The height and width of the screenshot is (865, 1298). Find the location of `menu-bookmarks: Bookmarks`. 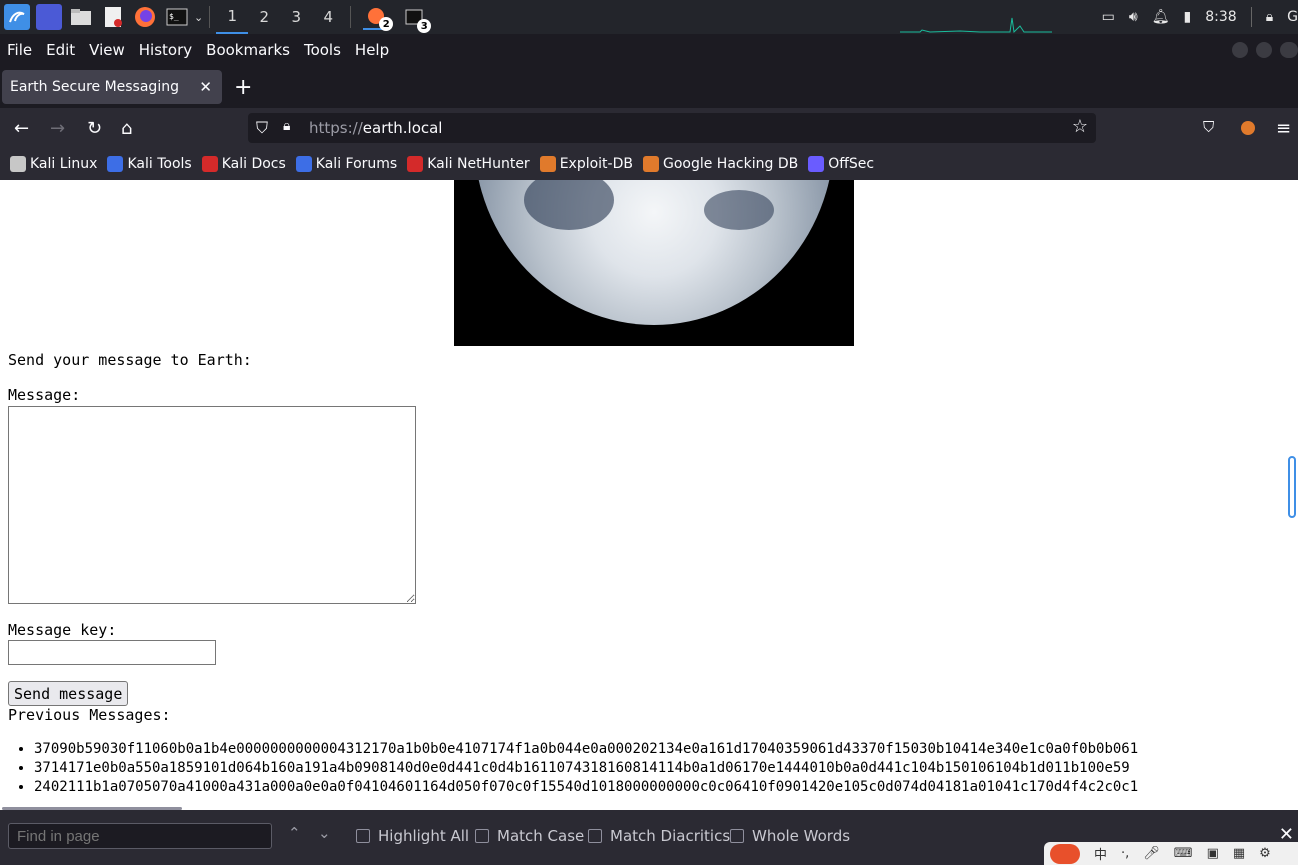

menu-bookmarks: Bookmarks is located at coordinates (248, 50).